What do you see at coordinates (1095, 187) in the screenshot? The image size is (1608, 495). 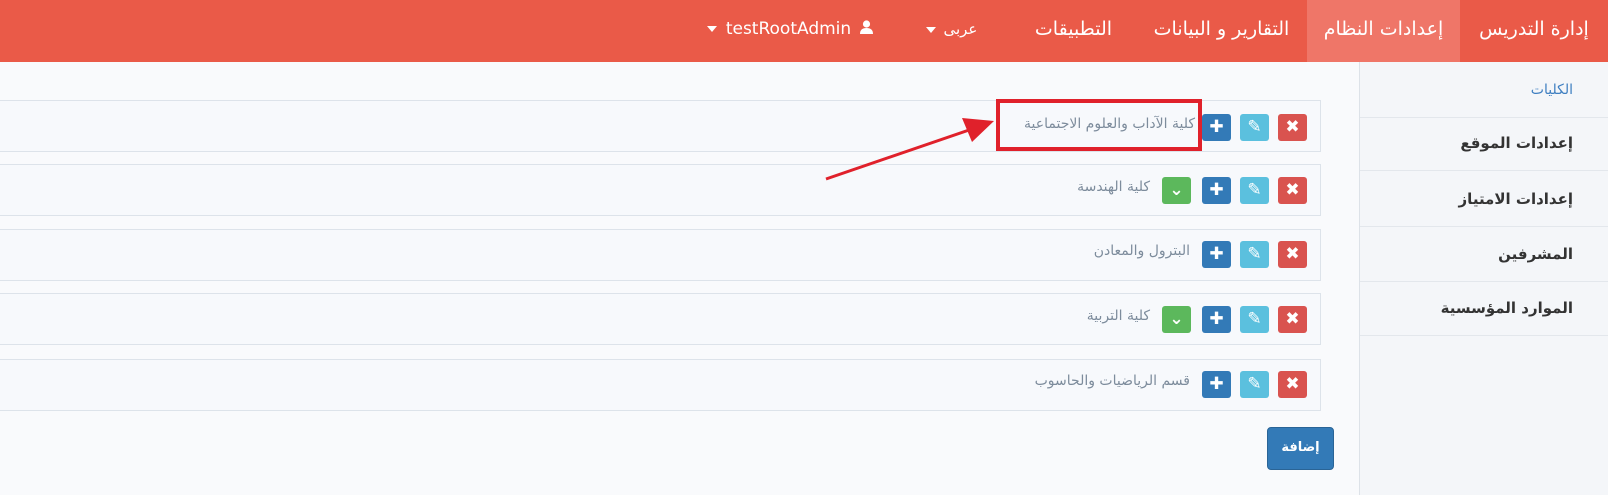 I see `college-name: كلية الهندسة` at bounding box center [1095, 187].